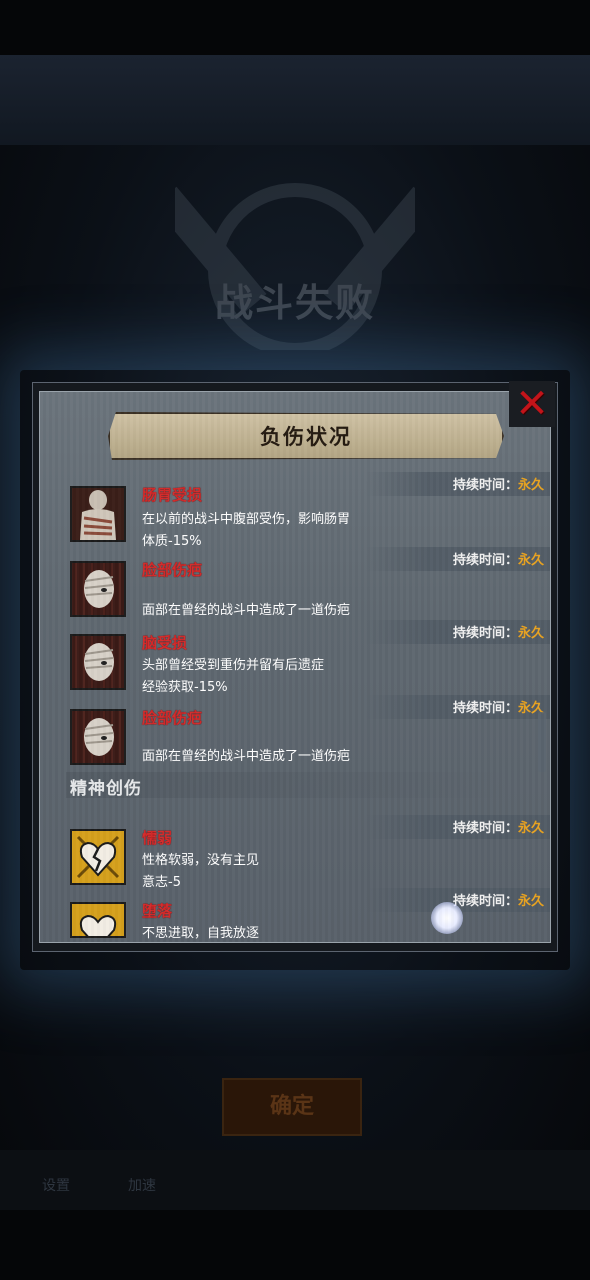 This screenshot has height=1280, width=590. I want to click on settings-tab: 设置, so click(56, 1185).